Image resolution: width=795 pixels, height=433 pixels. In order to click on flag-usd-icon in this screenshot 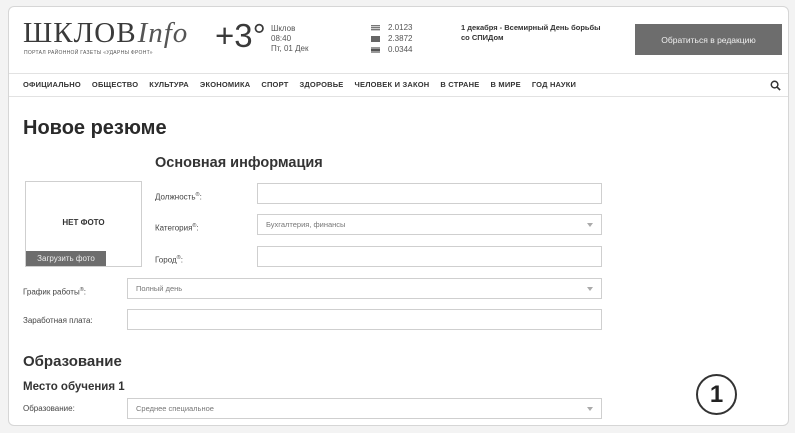, I will do `click(375, 27)`.